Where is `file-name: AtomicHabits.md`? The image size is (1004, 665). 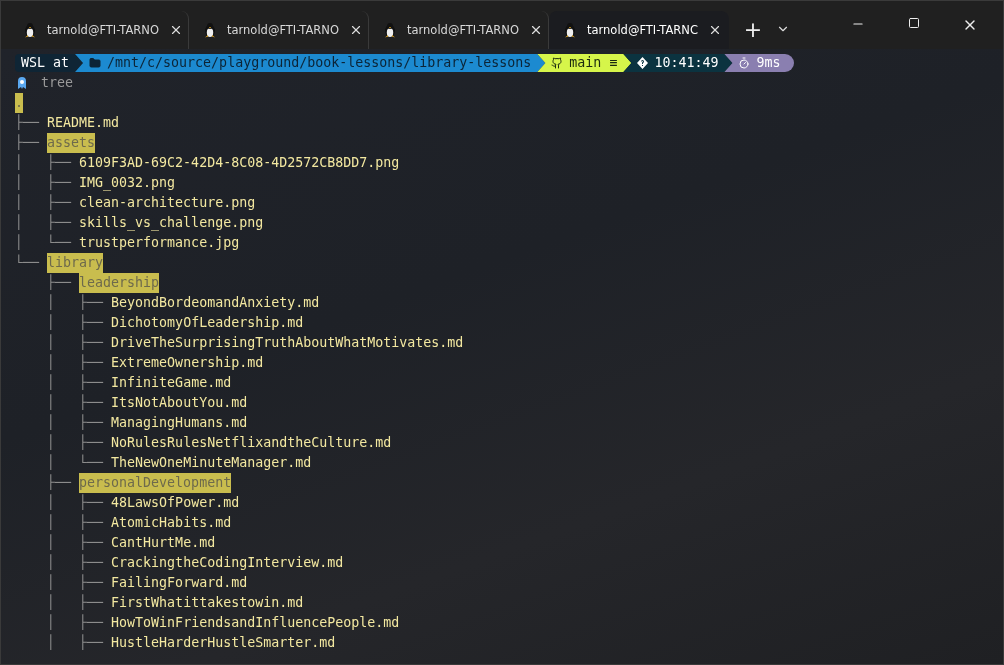
file-name: AtomicHabits.md is located at coordinates (171, 523).